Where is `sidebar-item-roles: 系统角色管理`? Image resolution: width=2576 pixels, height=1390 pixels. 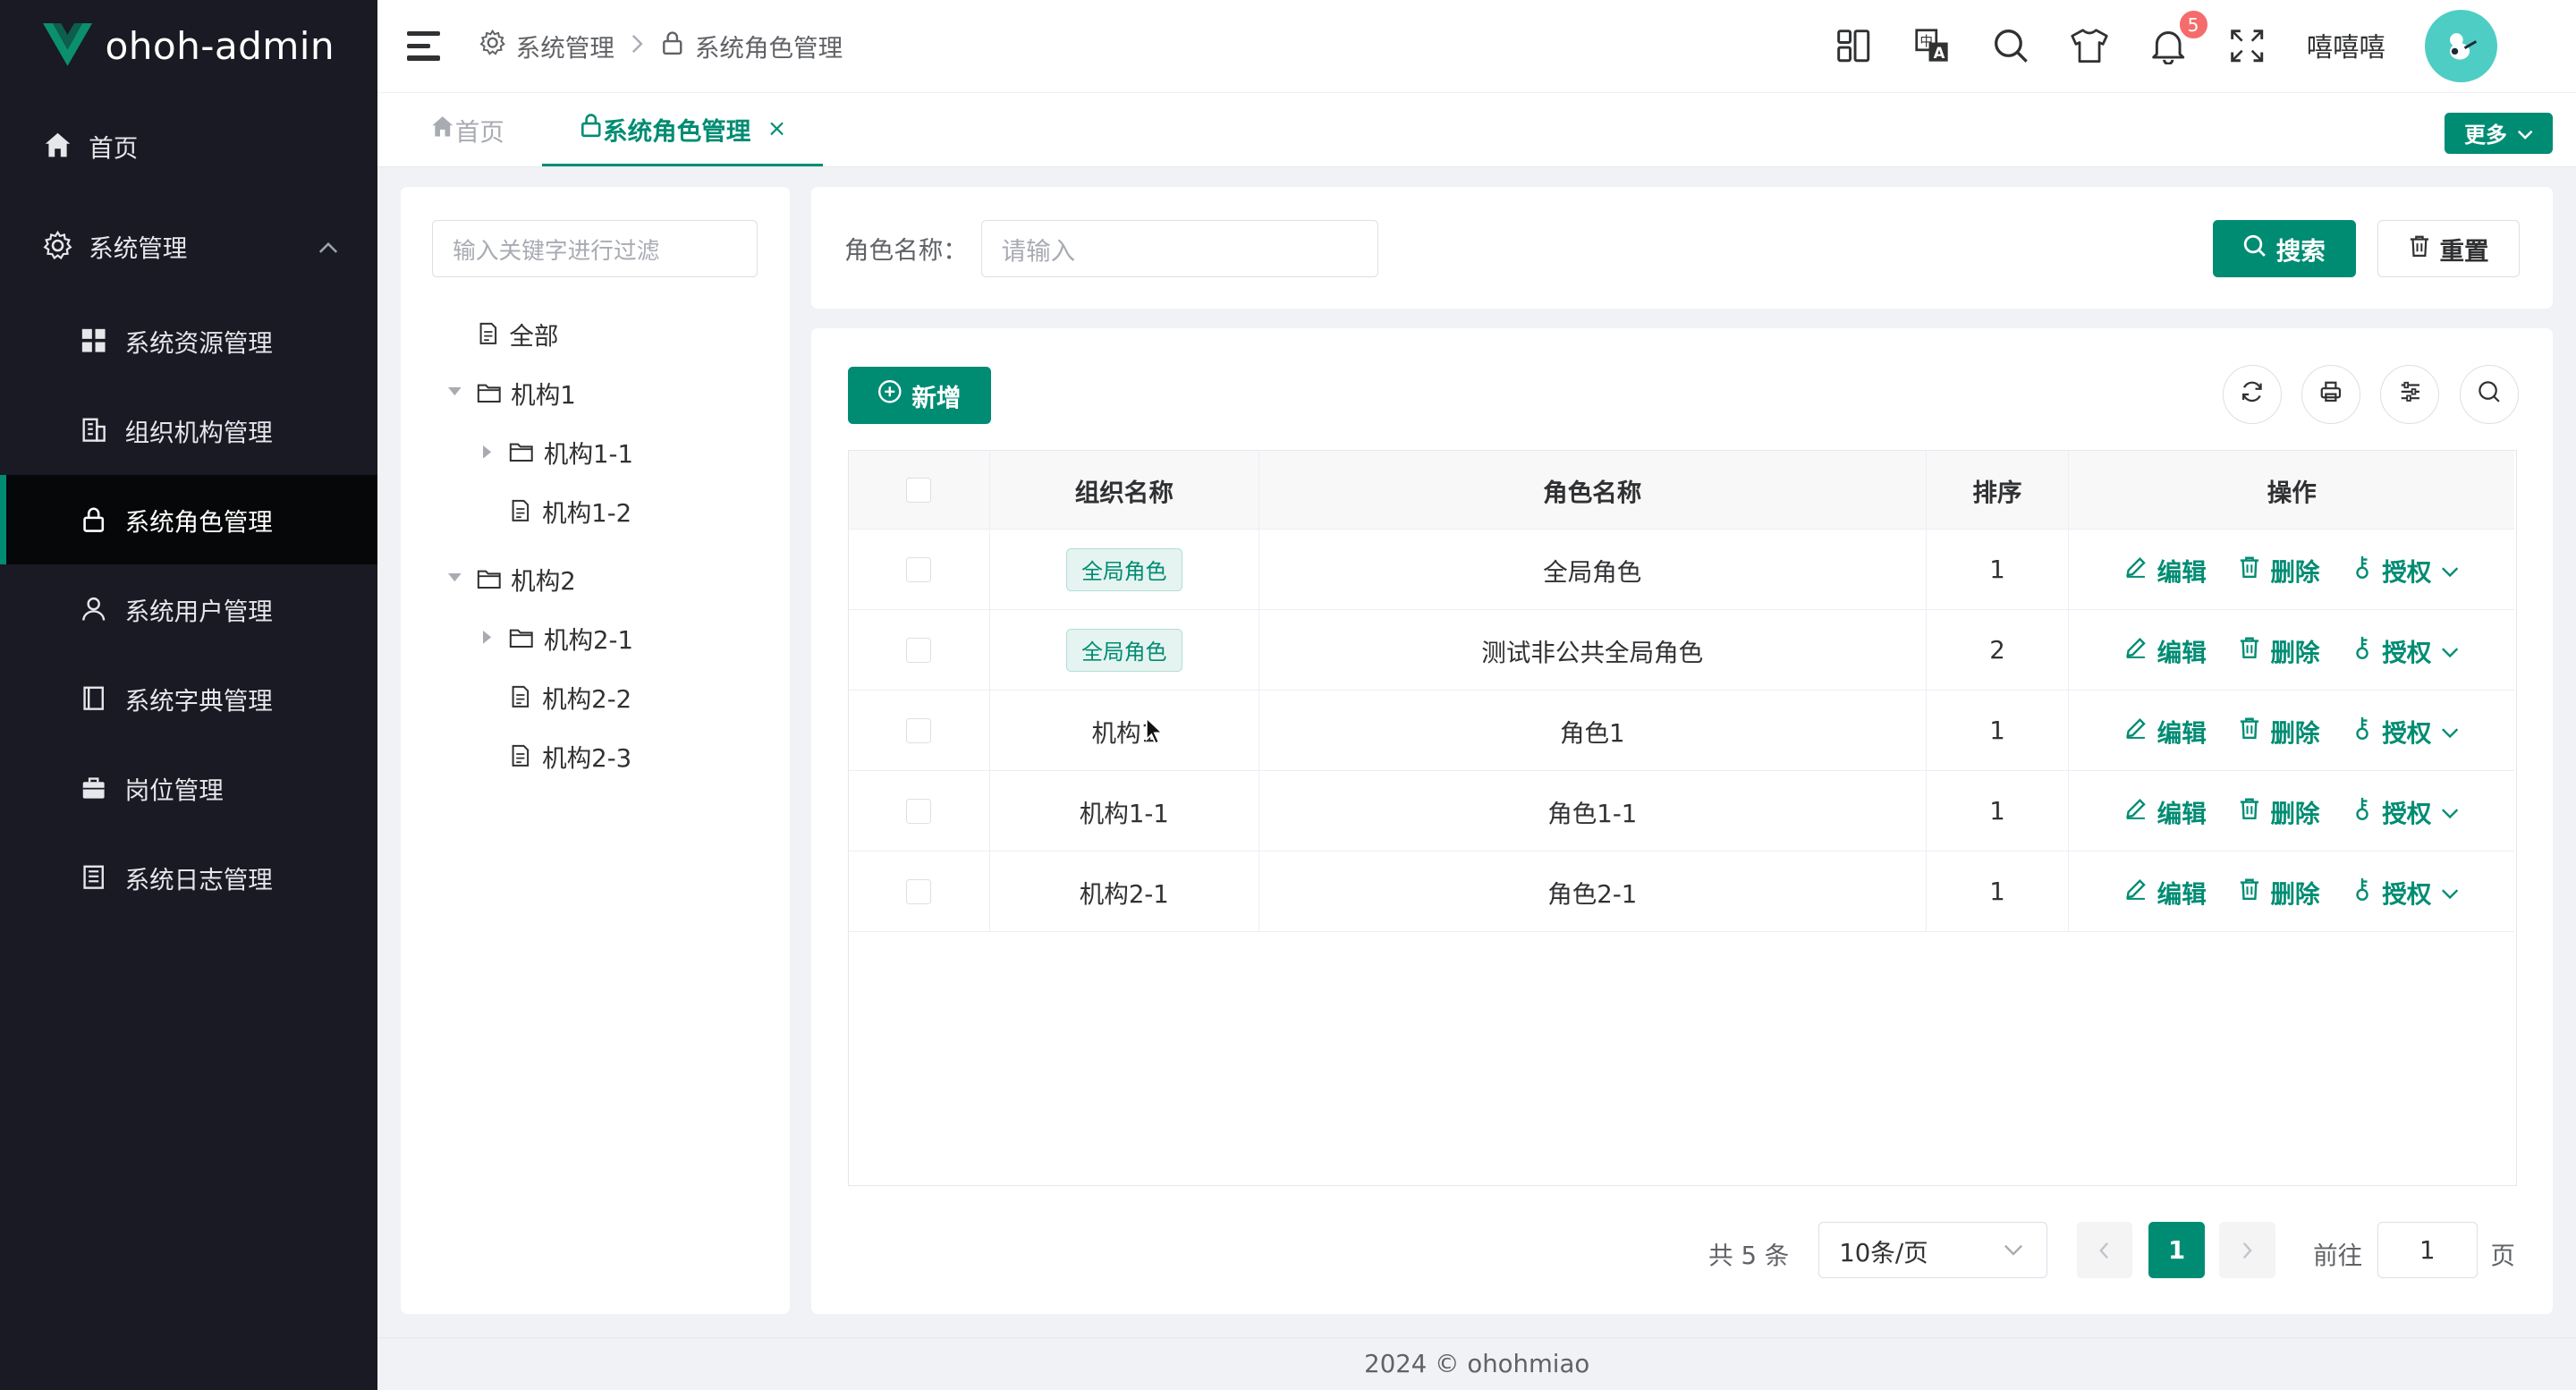 sidebar-item-roles: 系统角色管理 is located at coordinates (189, 519).